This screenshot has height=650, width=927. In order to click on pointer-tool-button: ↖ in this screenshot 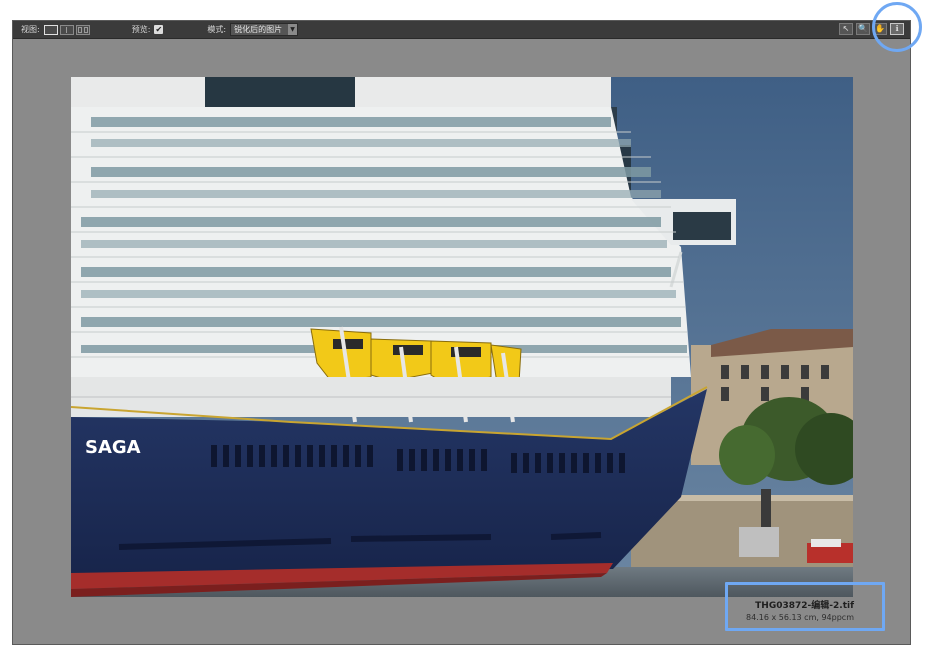, I will do `click(846, 29)`.